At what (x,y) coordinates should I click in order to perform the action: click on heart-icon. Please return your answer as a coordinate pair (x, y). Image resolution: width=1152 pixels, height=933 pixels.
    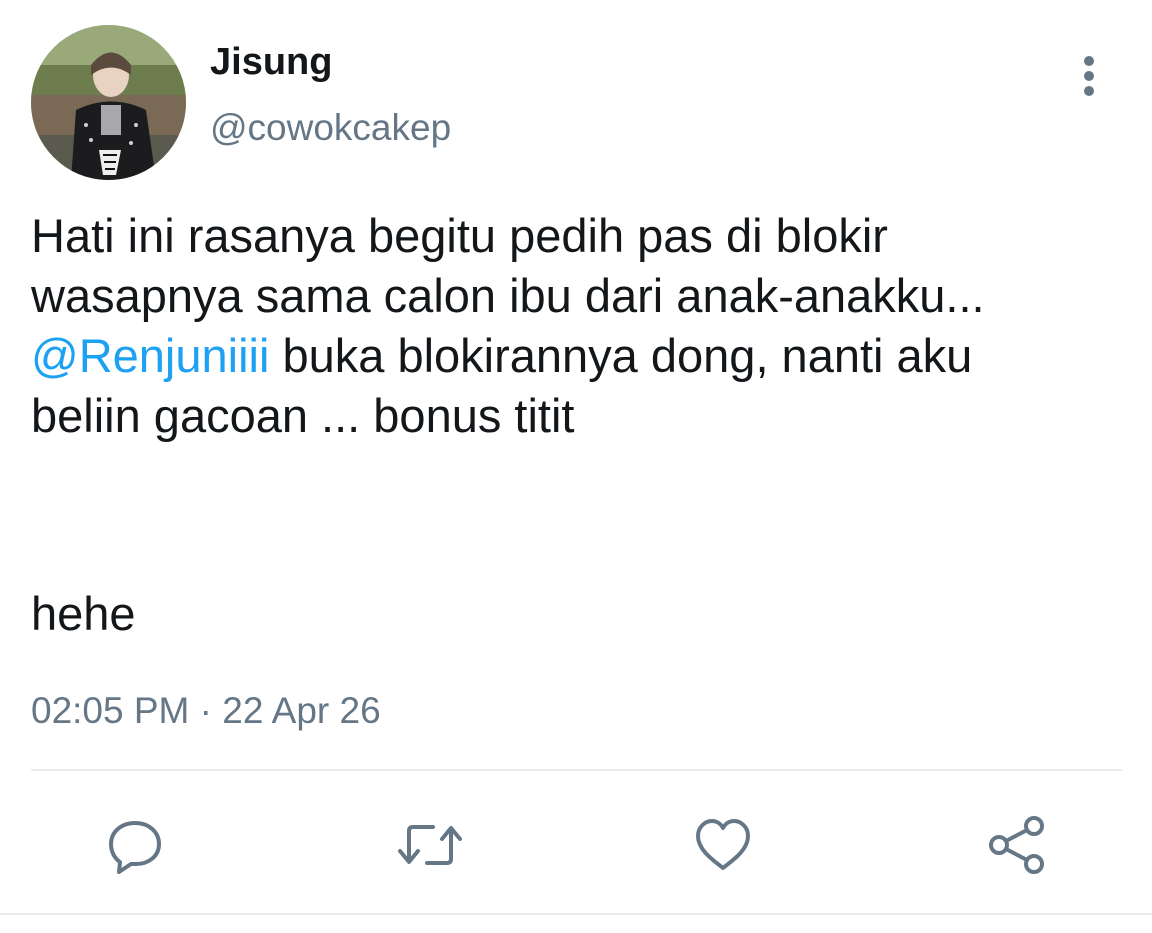
    Looking at the image, I should click on (723, 844).